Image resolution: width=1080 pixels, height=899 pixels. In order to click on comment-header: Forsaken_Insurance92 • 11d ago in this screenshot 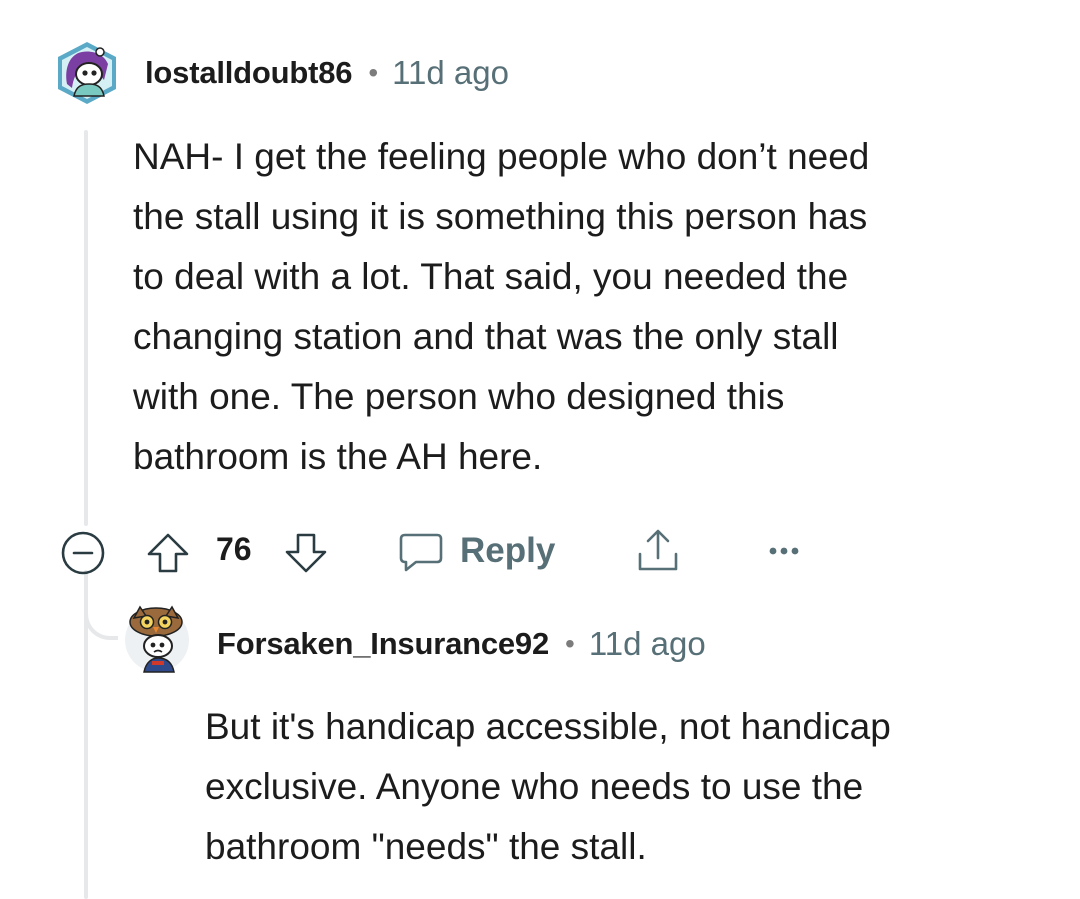, I will do `click(461, 644)`.